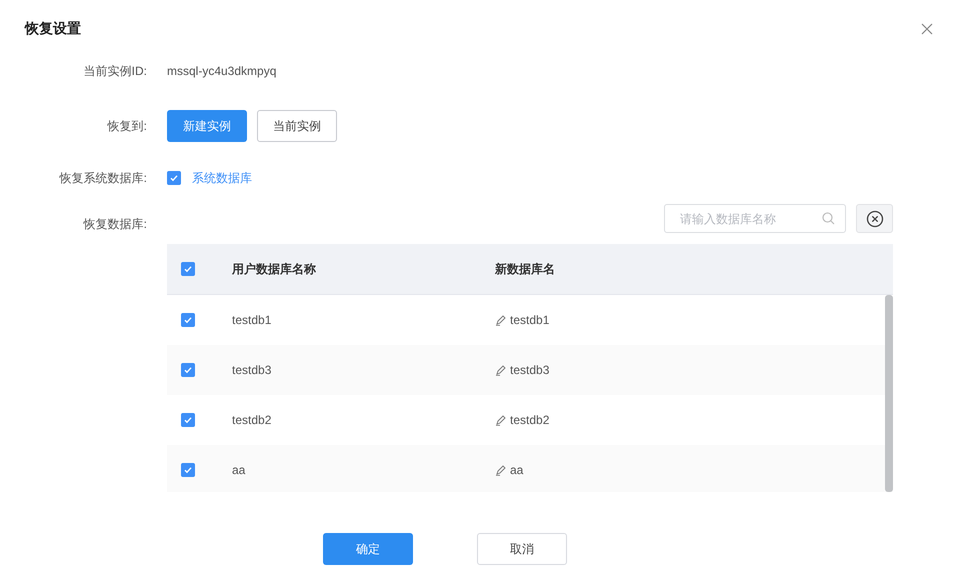  I want to click on field-label: 恢复数据库:, so click(115, 224).